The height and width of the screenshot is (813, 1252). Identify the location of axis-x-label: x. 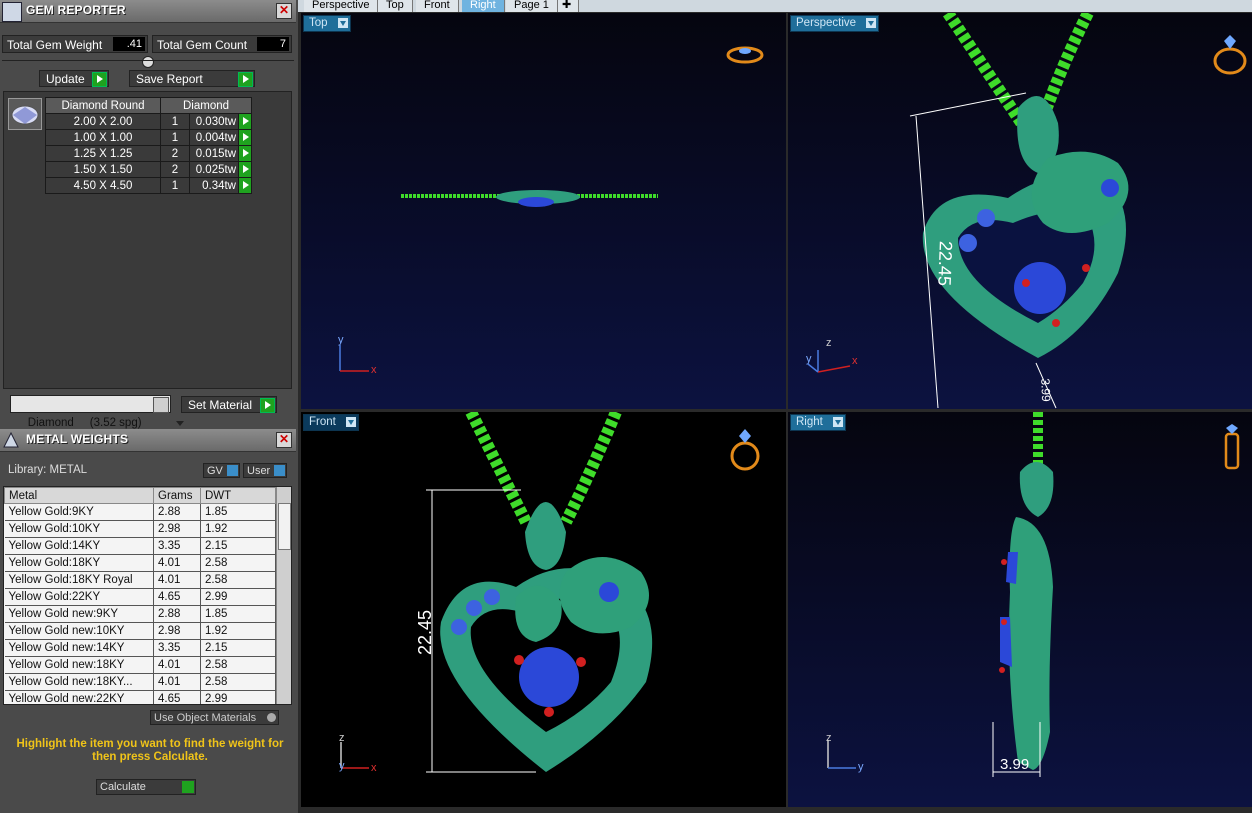
(374, 370).